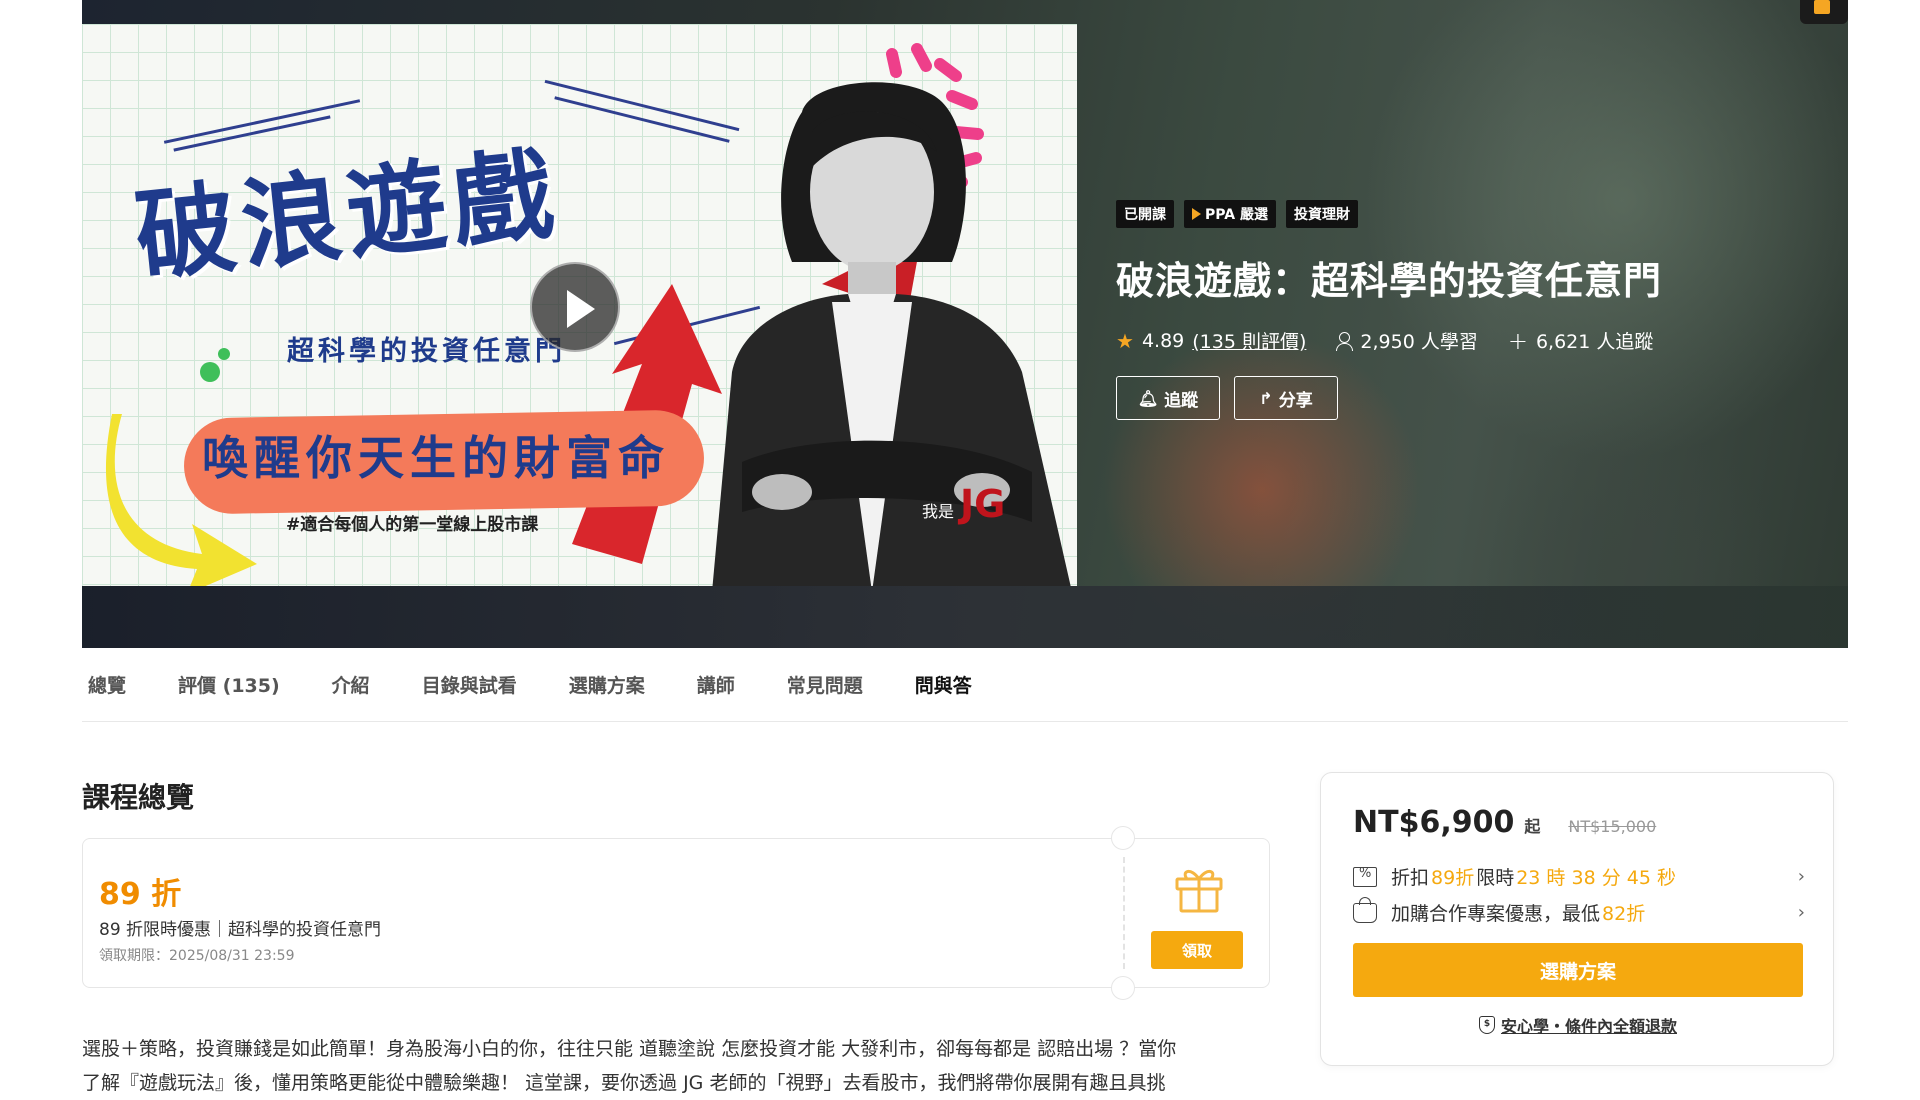 The image size is (1920, 1100). What do you see at coordinates (1486, 1025) in the screenshot?
I see `shield-icon: $` at bounding box center [1486, 1025].